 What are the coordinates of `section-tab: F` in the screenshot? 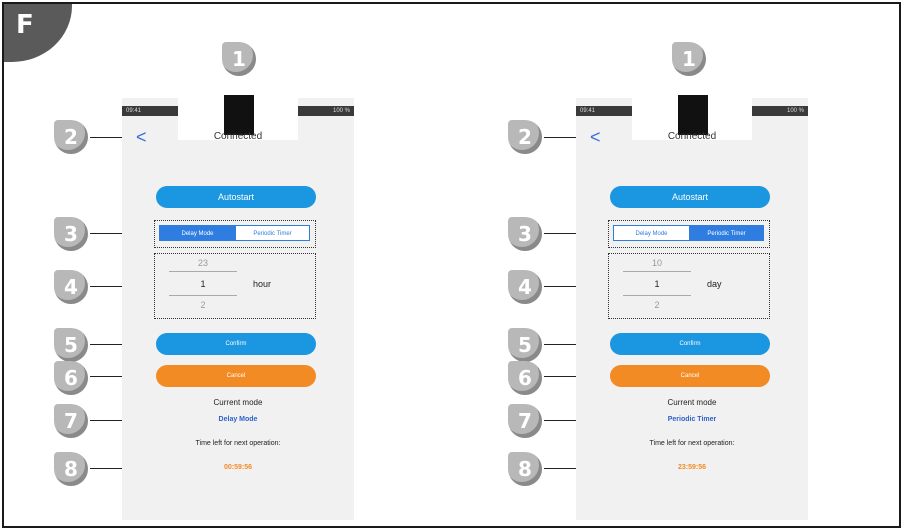 It's located at (38, 33).